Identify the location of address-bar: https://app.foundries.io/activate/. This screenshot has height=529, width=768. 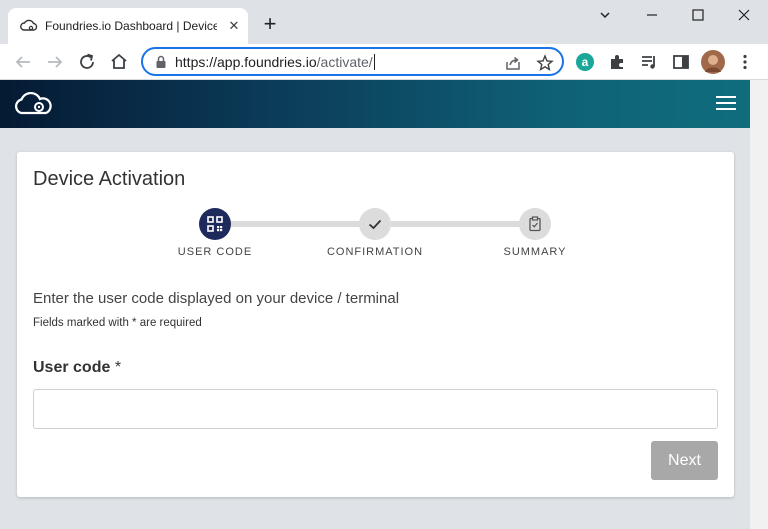
(352, 61).